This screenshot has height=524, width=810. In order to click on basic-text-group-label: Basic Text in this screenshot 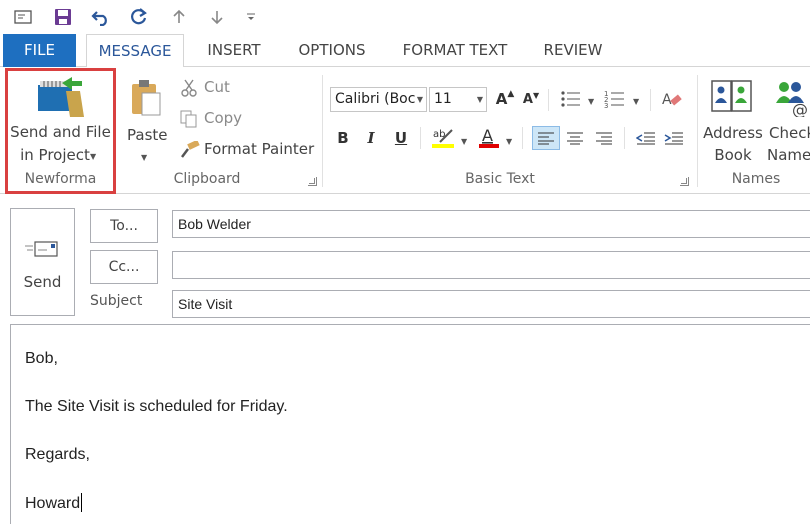, I will do `click(500, 179)`.